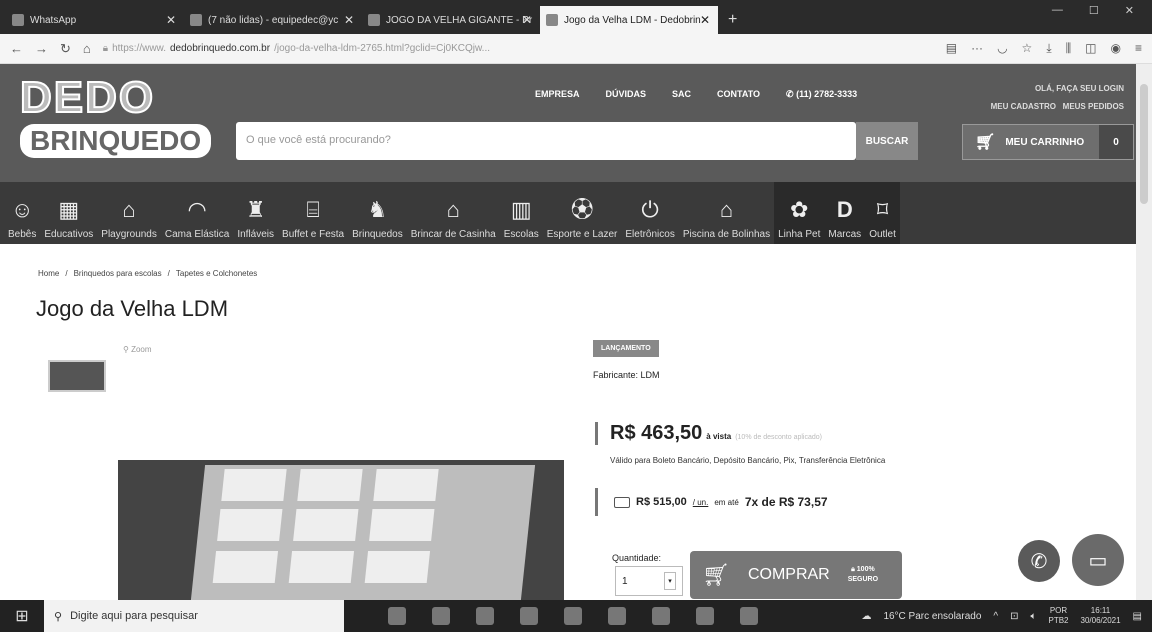 The image size is (1152, 632). I want to click on windows-start-icon: ⊞, so click(22, 616).